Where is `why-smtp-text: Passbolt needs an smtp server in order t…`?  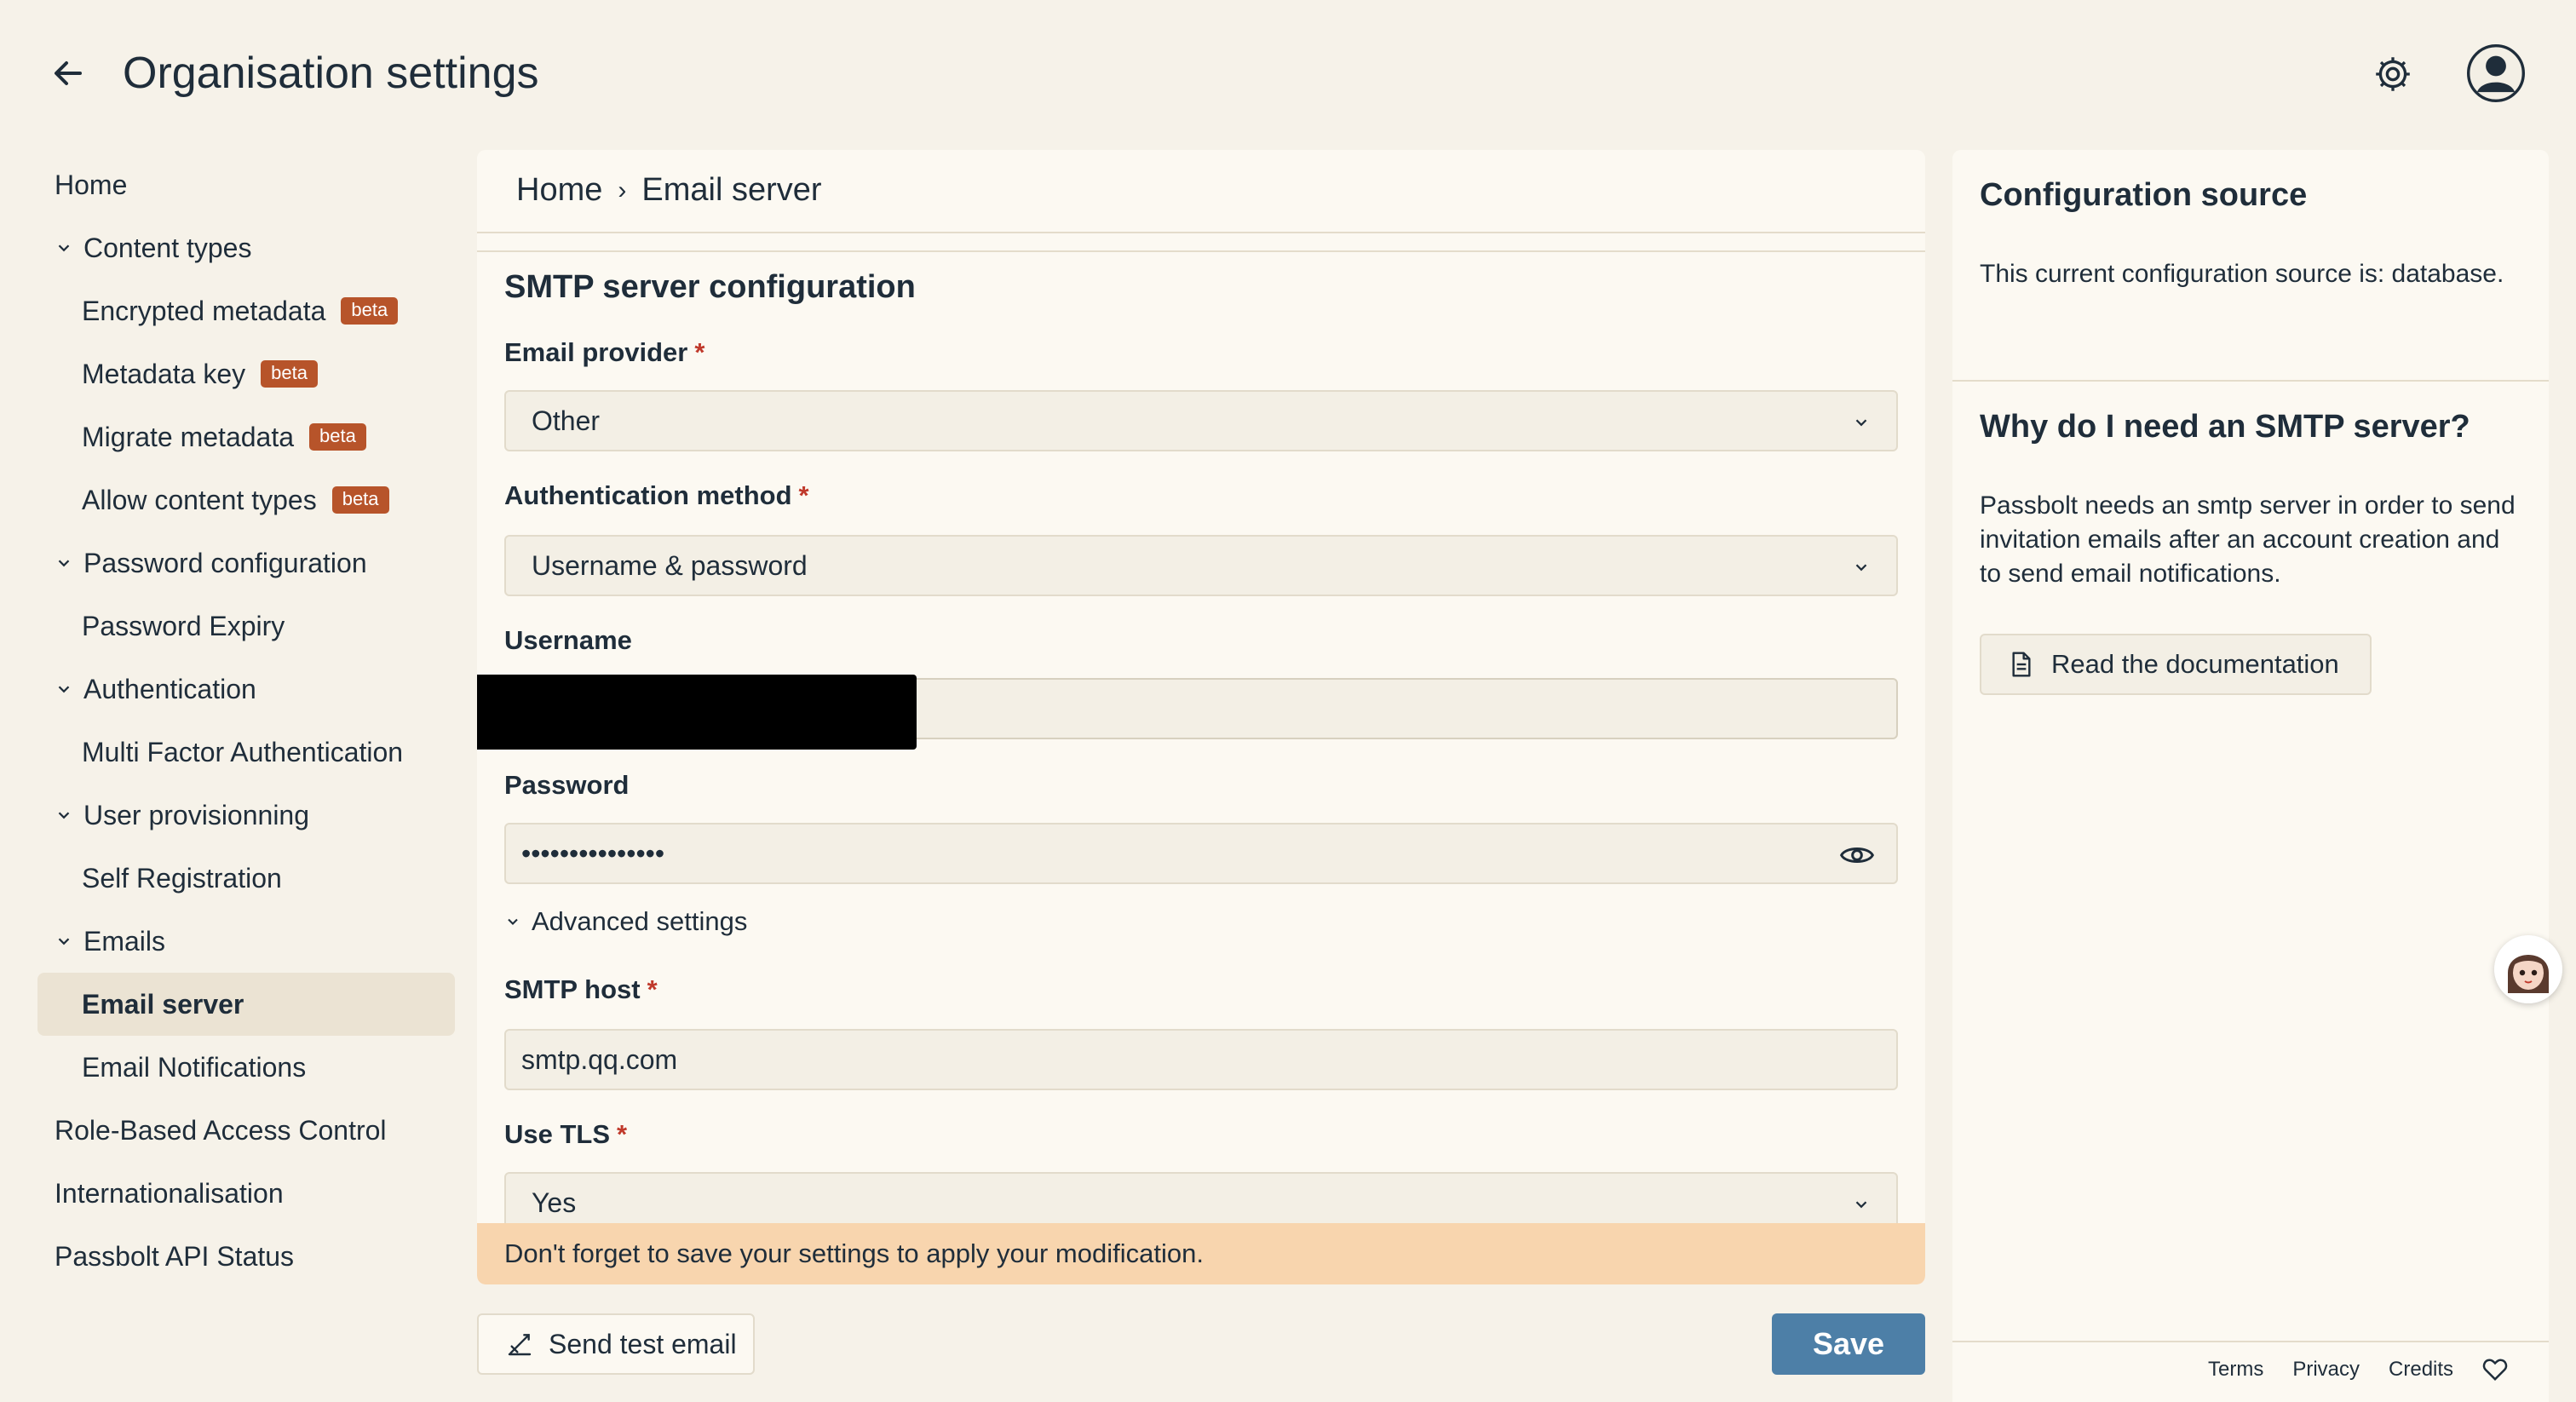
why-smtp-text: Passbolt needs an smtp server in order t… is located at coordinates (2248, 539).